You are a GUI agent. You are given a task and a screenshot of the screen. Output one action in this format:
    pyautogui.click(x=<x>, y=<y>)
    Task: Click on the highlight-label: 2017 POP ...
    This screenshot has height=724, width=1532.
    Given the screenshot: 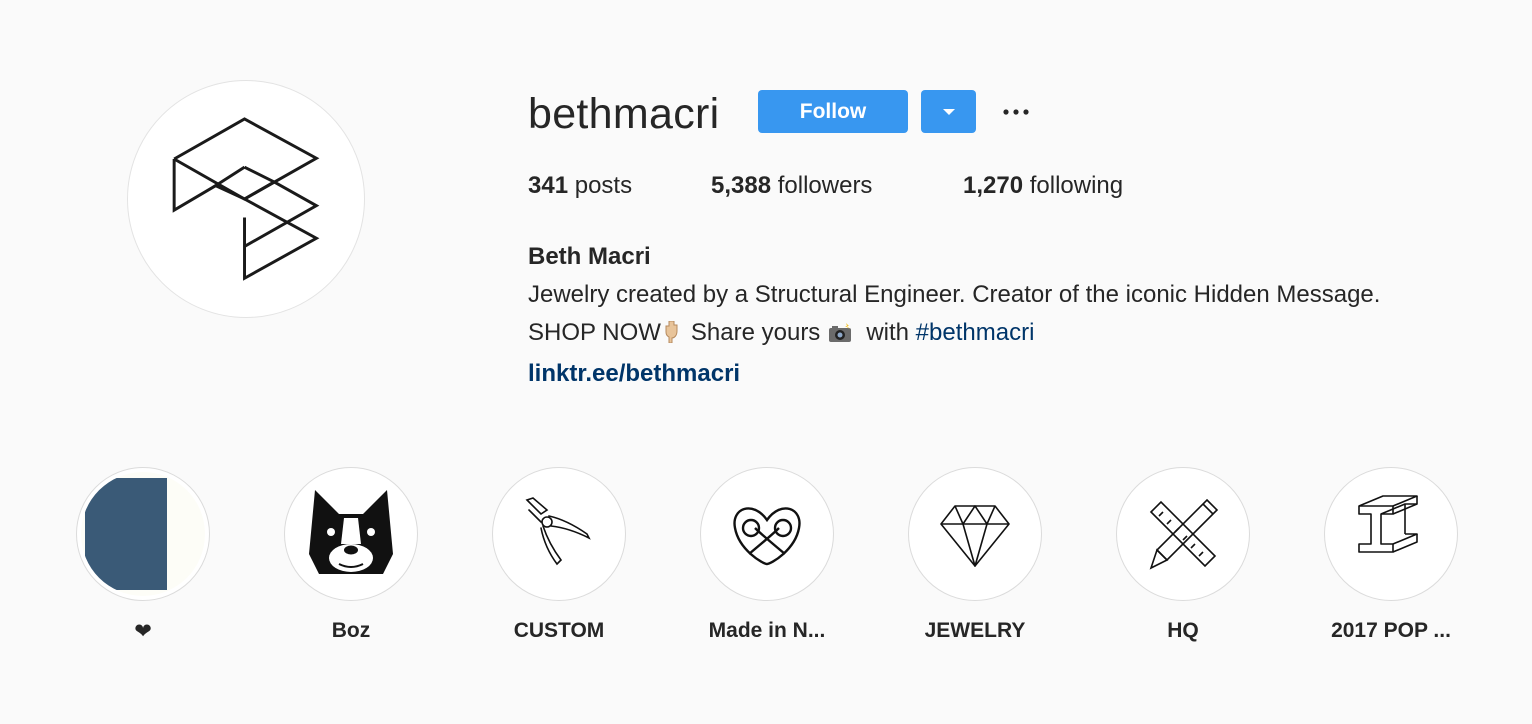 What is the action you would take?
    pyautogui.click(x=1391, y=631)
    